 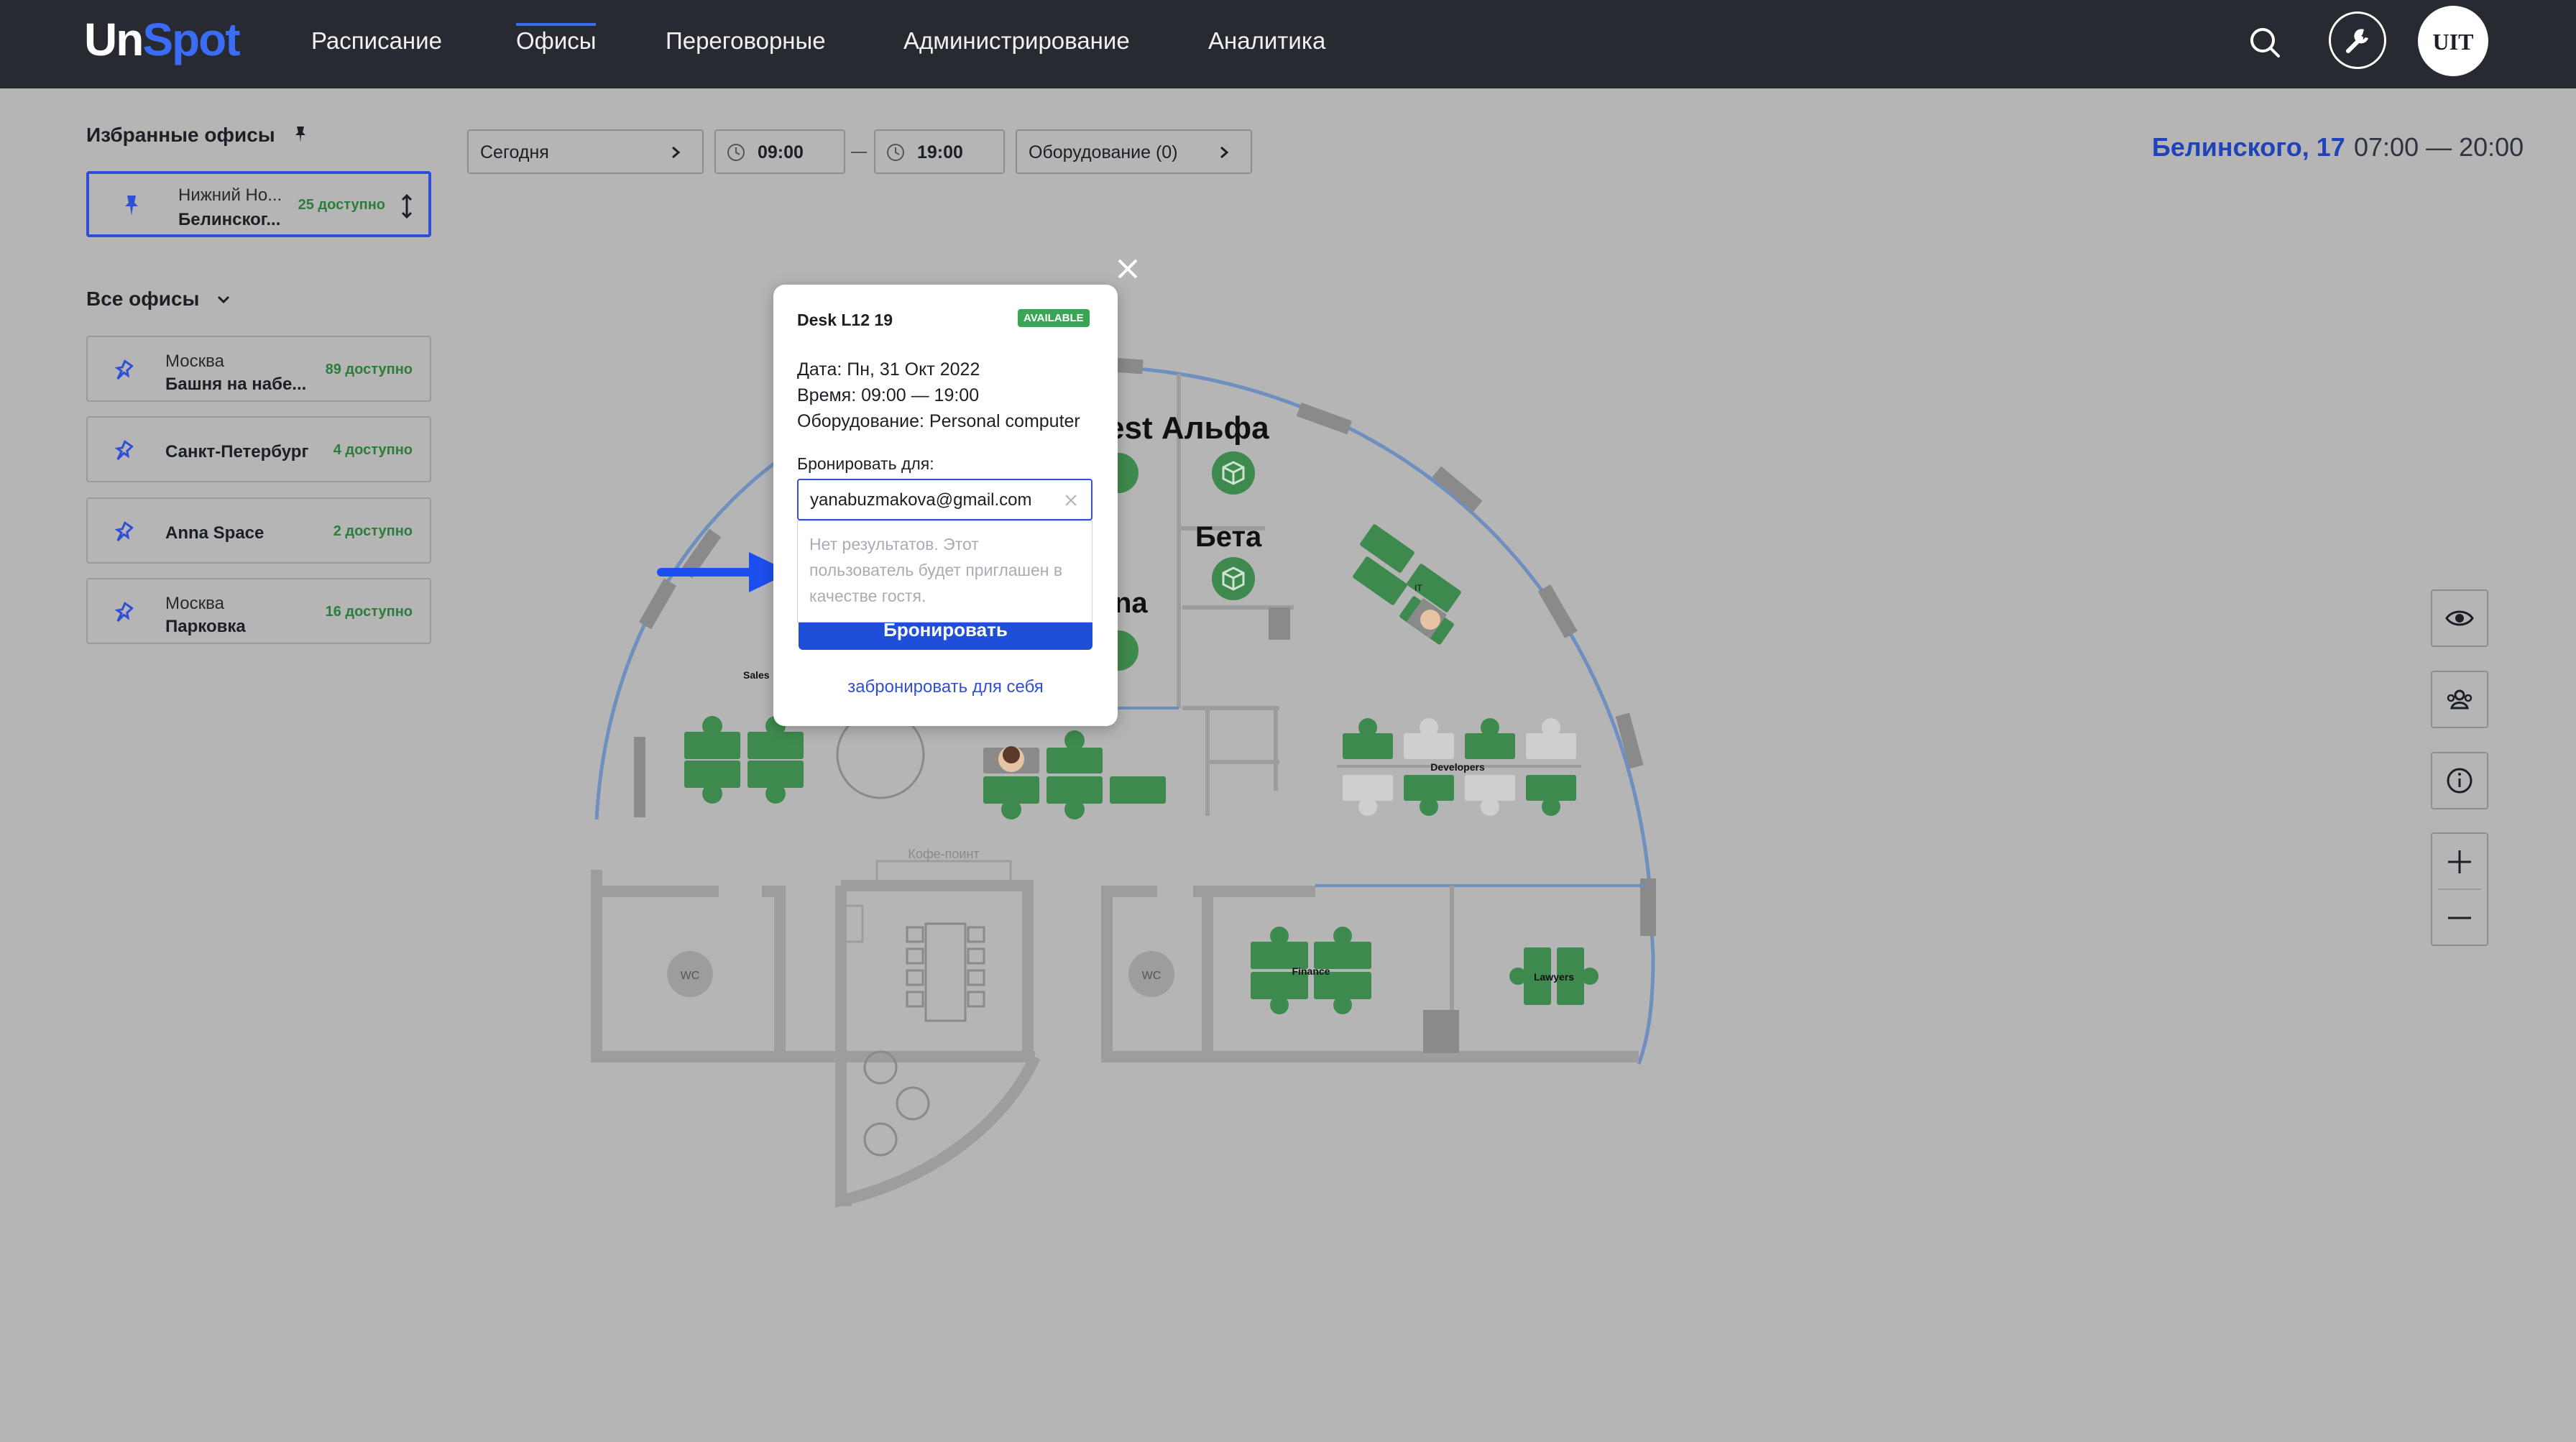 I want to click on arrow-right-icon, so click(x=724, y=572).